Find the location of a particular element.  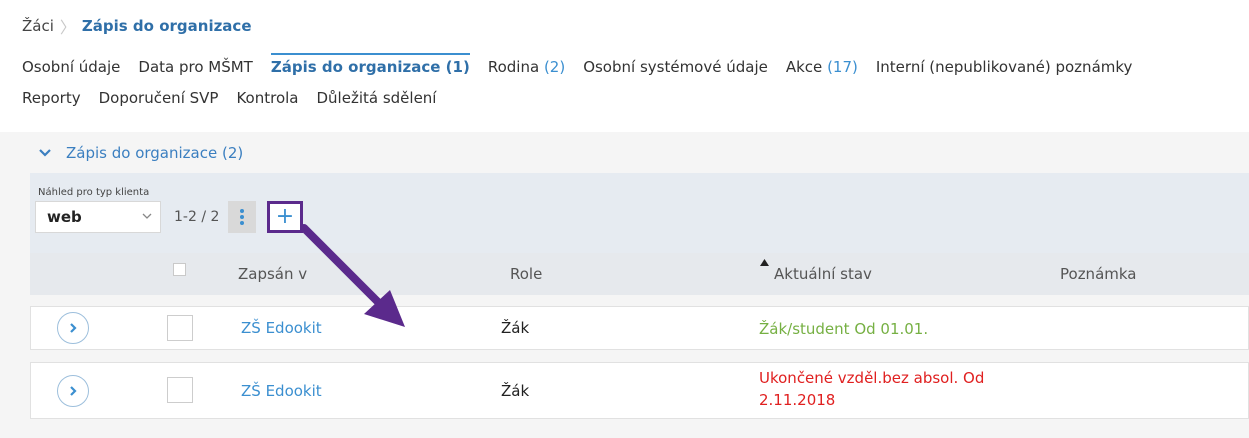

breadcrumb: Žáci 〉 Zápis do organizace is located at coordinates (137, 26).